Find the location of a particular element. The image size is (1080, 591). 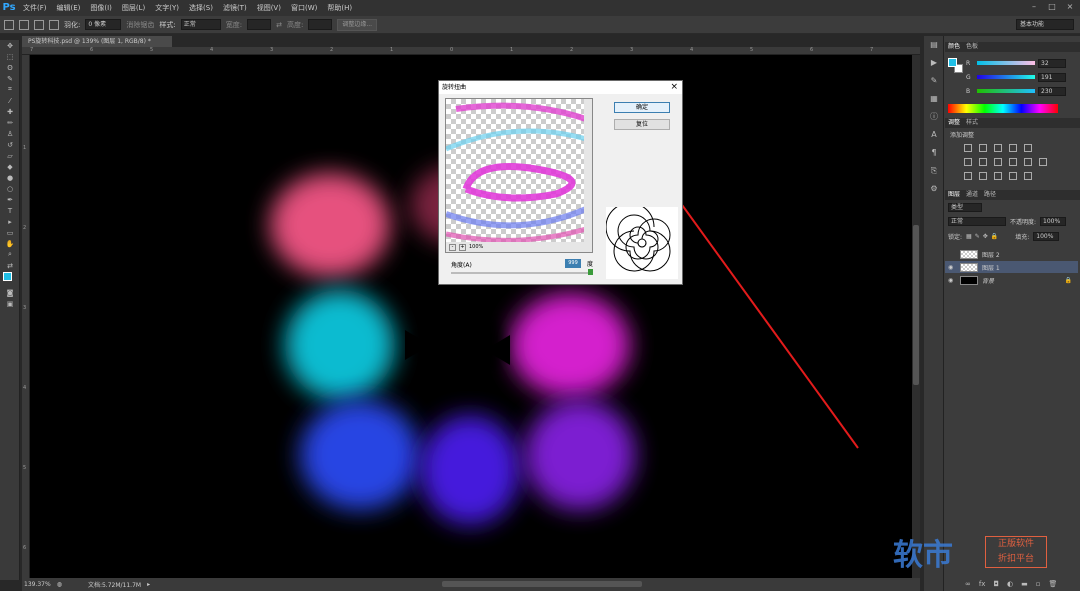

tab-styles: 样式 is located at coordinates (972, 123).